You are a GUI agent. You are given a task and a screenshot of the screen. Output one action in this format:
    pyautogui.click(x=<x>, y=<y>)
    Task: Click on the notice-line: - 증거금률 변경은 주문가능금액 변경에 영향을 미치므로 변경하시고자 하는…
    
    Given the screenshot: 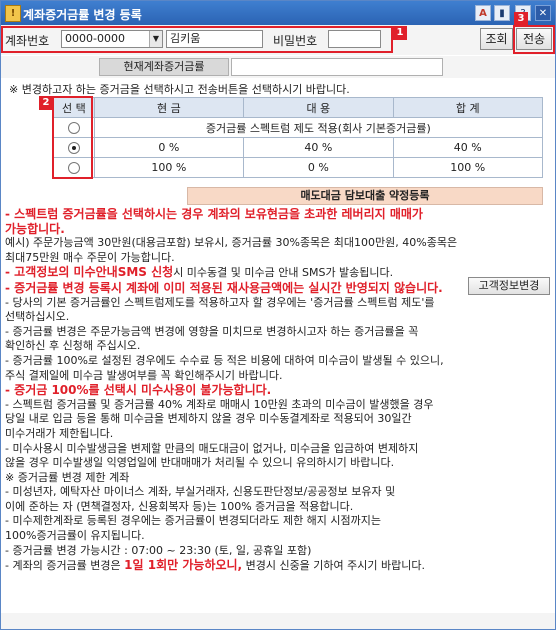 What is the action you would take?
    pyautogui.click(x=212, y=331)
    